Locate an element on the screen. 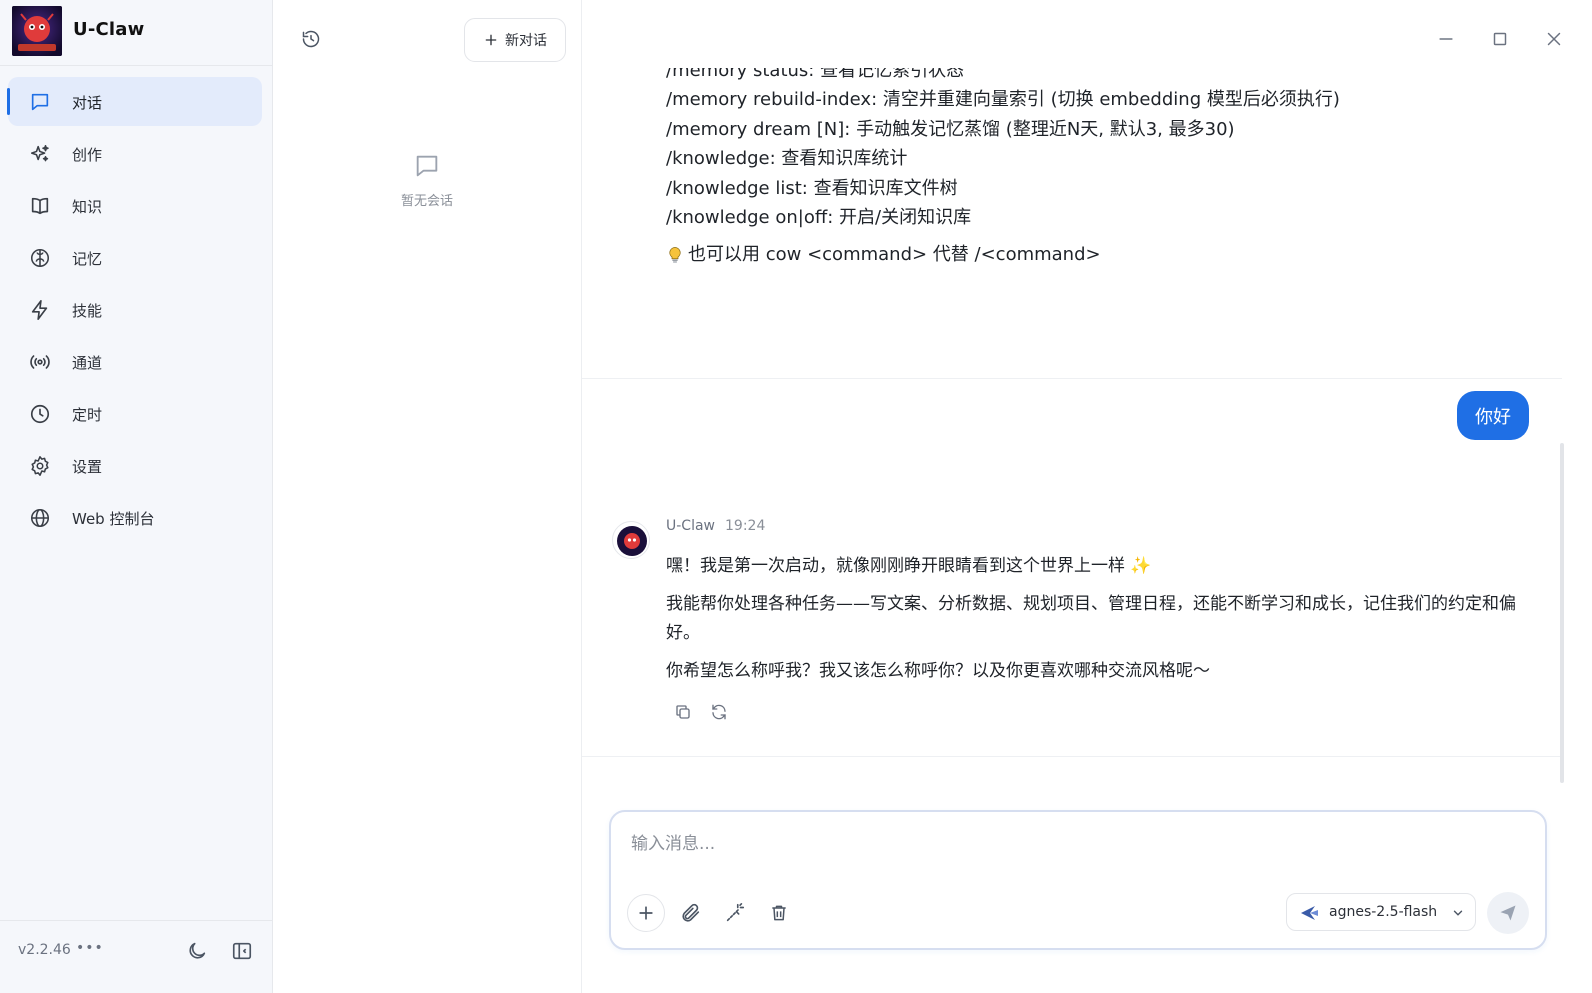 Image resolution: width=1592 pixels, height=993 pixels. help-line: /memory status: 查看记忆索引状态 is located at coordinates (815, 74).